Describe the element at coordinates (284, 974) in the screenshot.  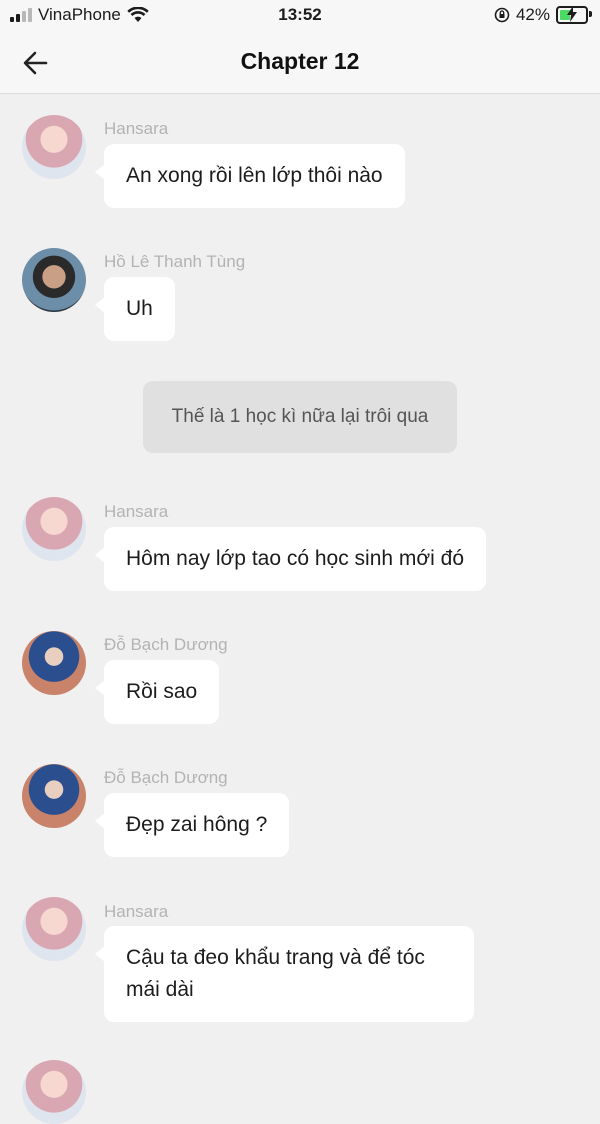
I see `message-bubble: Cậu ta đeo khẩu trang và để tóc mái dài` at that location.